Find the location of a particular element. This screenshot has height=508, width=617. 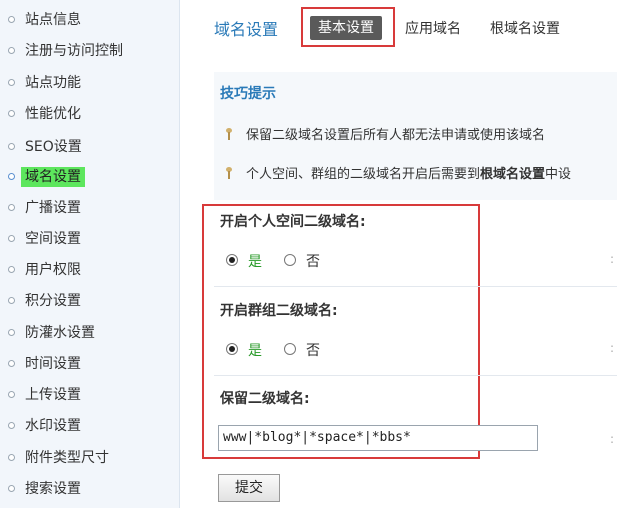

sidebar-item-credits: 积分设置 is located at coordinates (90, 301).